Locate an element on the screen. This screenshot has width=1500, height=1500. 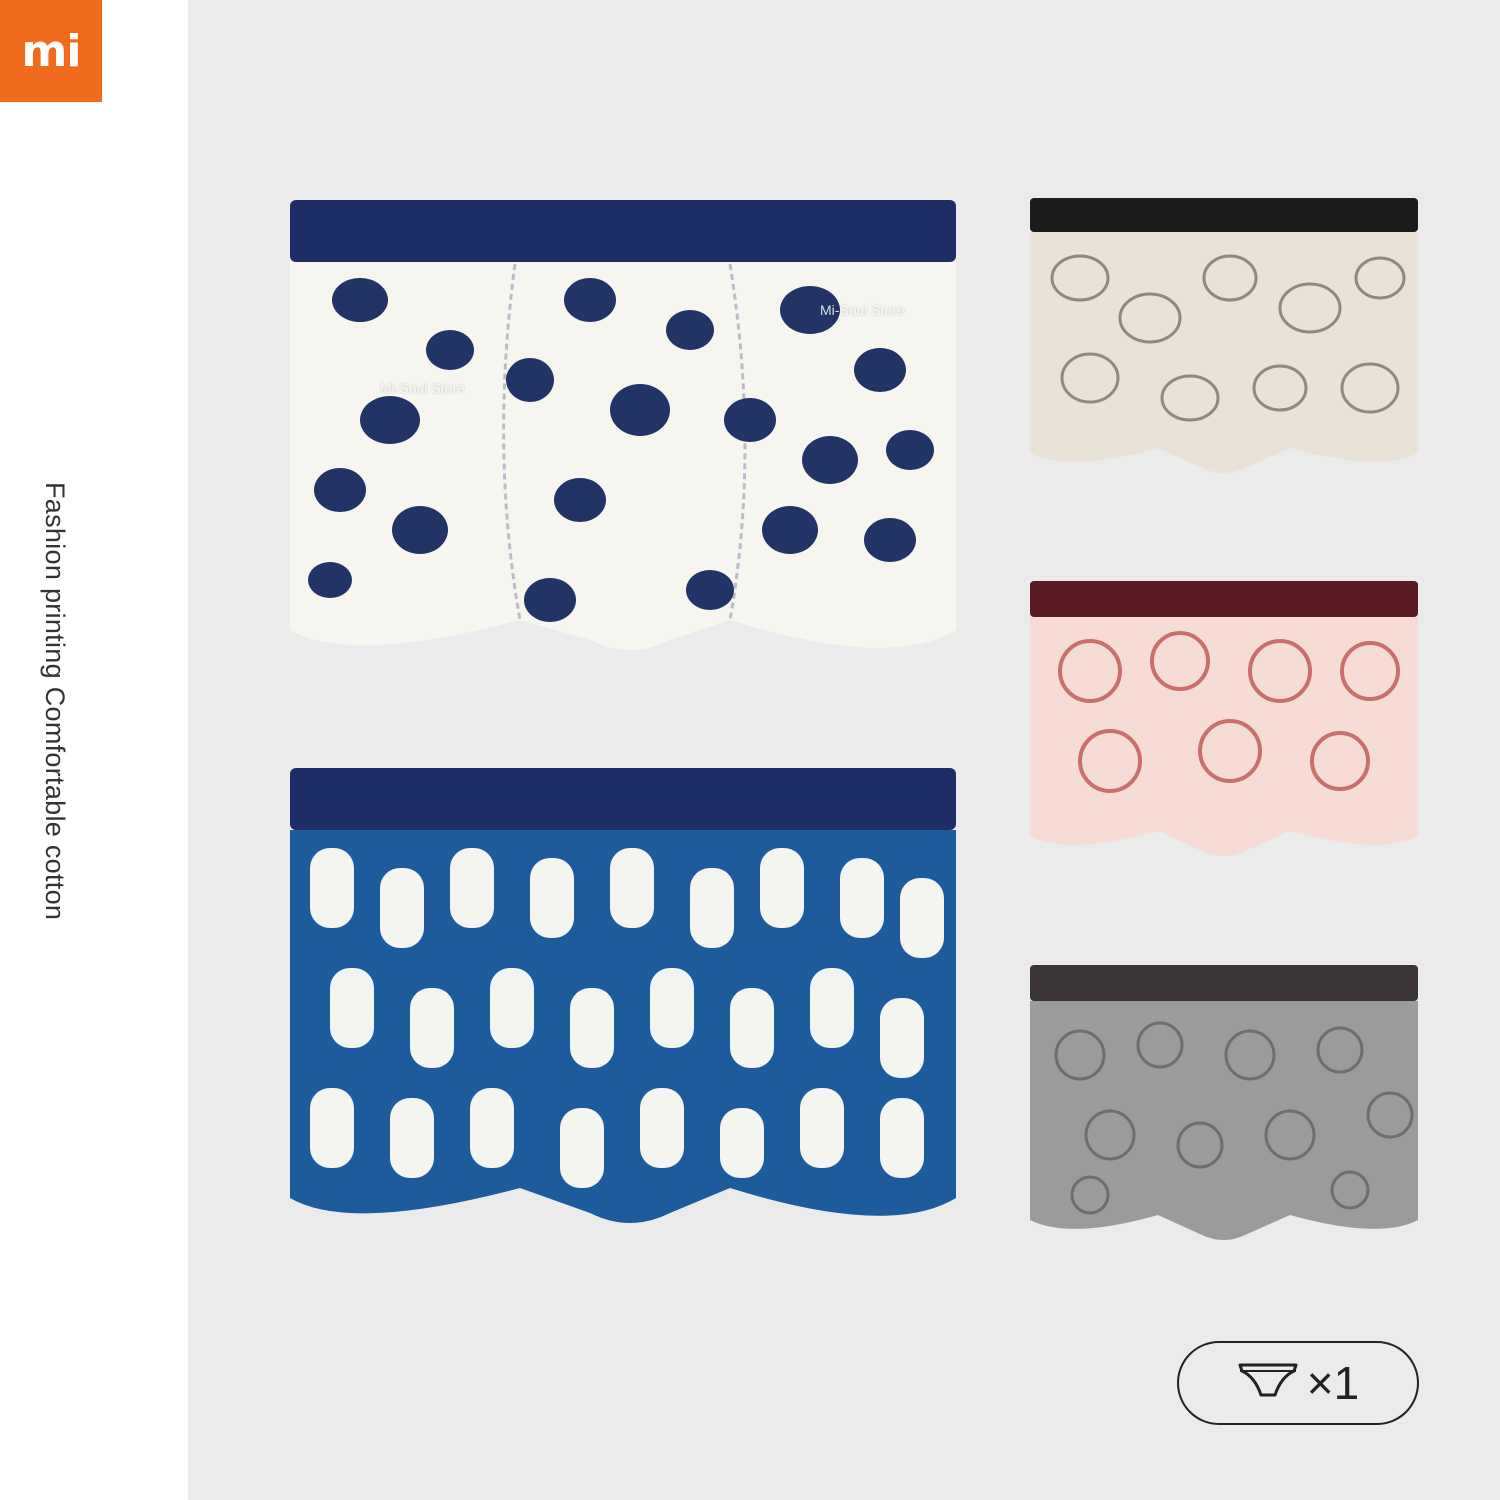
brand-logo: mi is located at coordinates (51, 51).